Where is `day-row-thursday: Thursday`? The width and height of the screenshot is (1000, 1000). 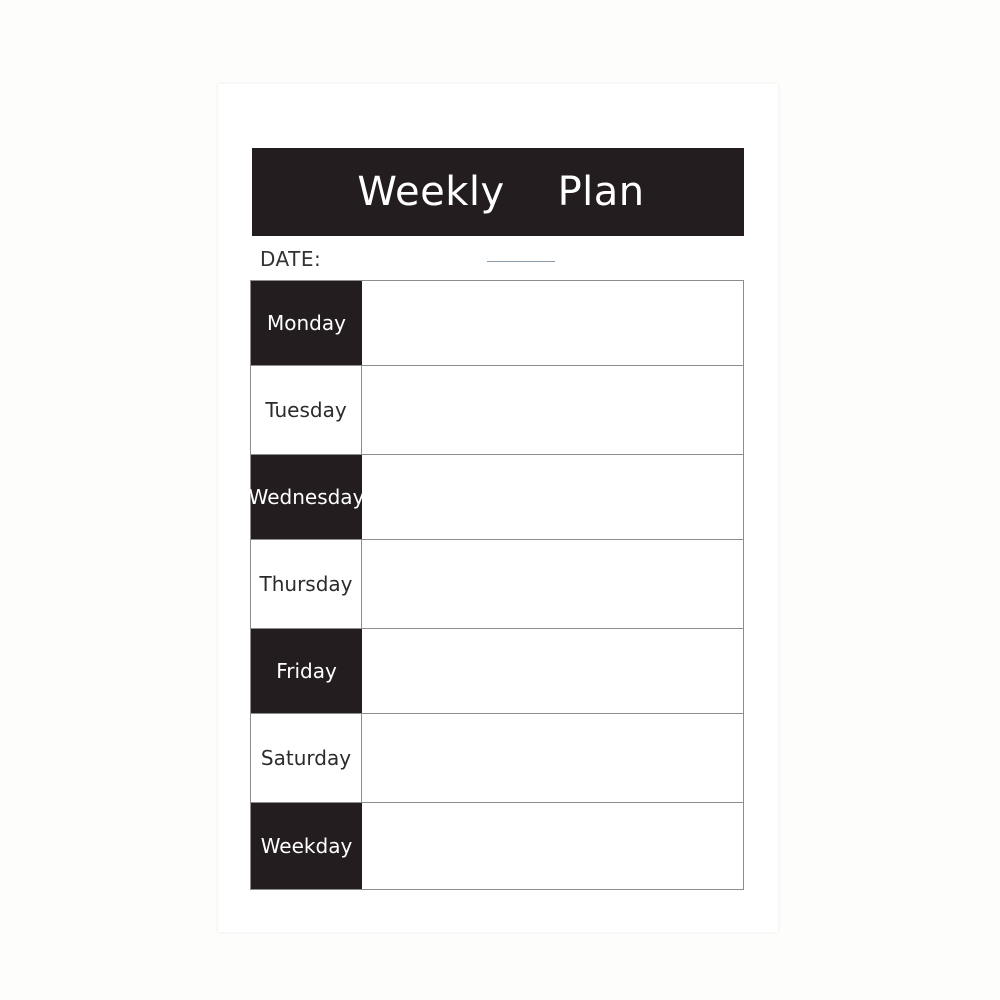
day-row-thursday: Thursday is located at coordinates (497, 584).